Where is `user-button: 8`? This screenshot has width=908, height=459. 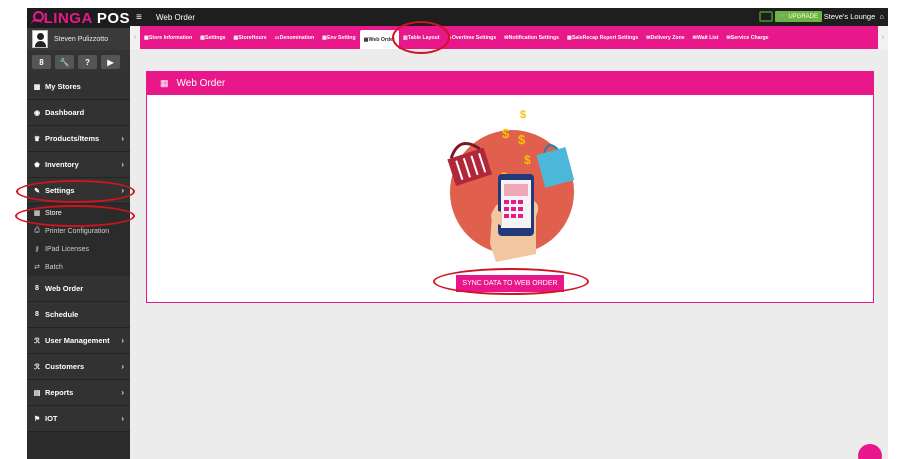
user-button: 8 is located at coordinates (41, 62).